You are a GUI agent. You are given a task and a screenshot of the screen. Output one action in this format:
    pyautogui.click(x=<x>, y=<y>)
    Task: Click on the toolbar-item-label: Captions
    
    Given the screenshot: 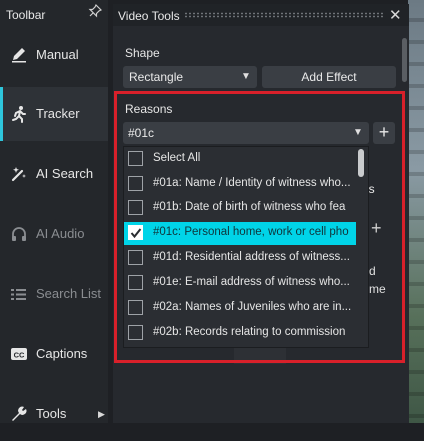 What is the action you would take?
    pyautogui.click(x=62, y=353)
    